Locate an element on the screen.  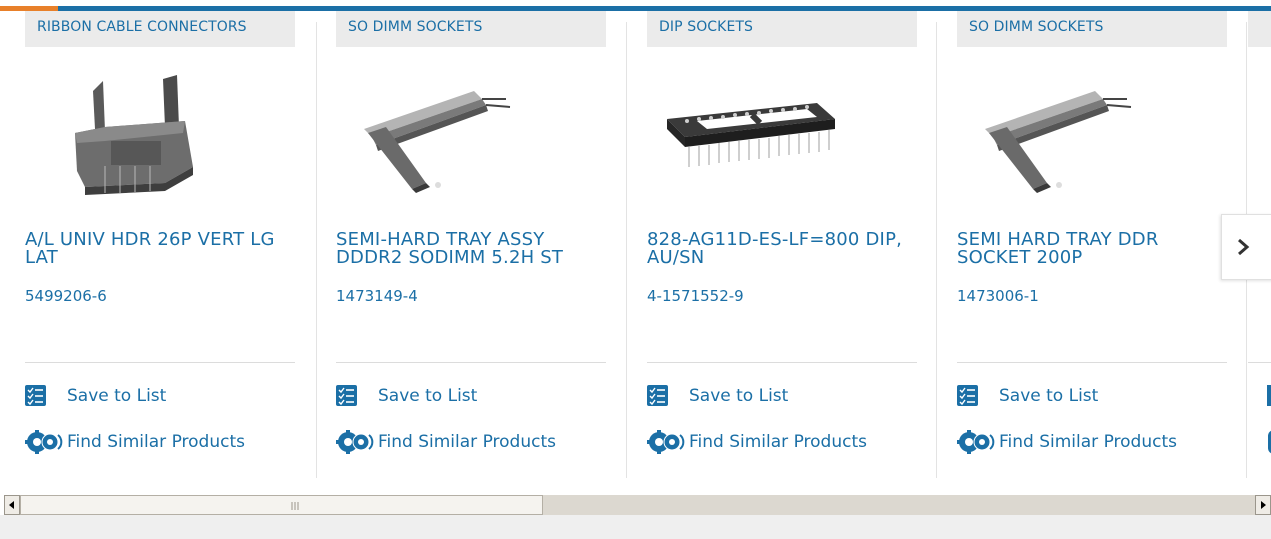
product-title-link: SEMI HARD TRAY DDR SOCKET 200P is located at coordinates (1092, 249).